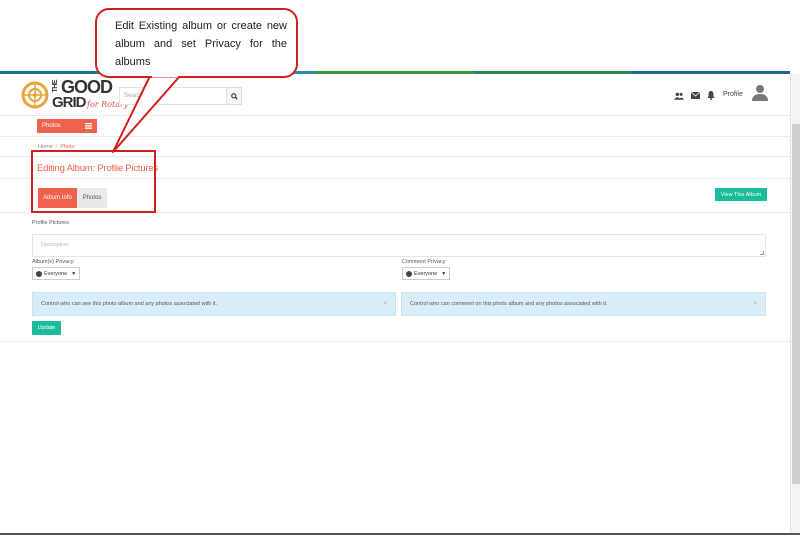 This screenshot has width=800, height=540. I want to click on bell-icon, so click(711, 95).